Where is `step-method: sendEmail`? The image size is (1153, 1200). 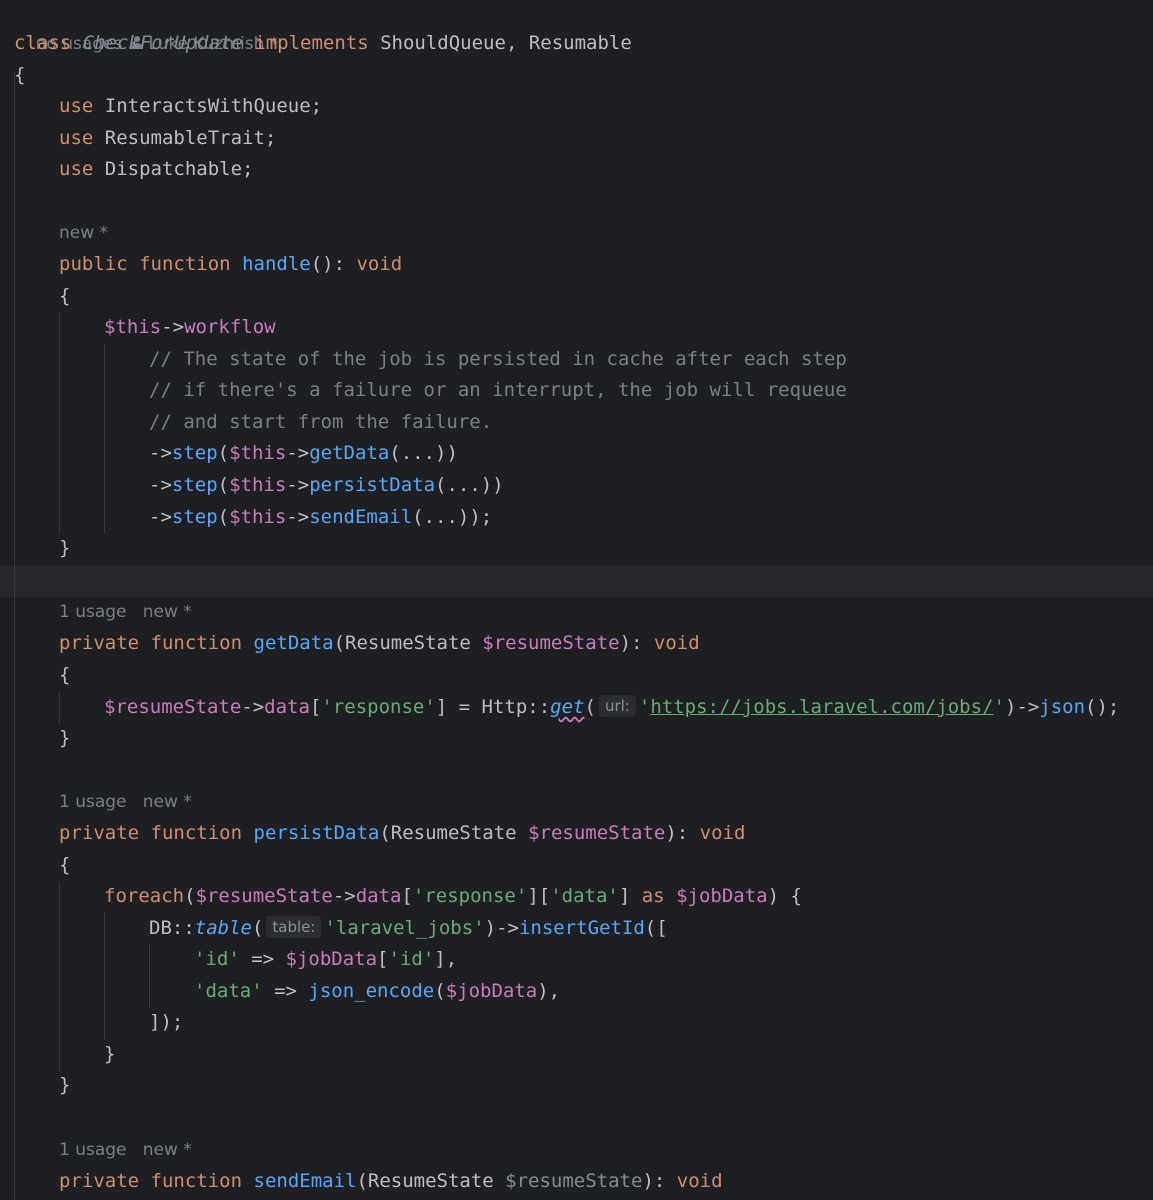
step-method: sendEmail is located at coordinates (360, 517).